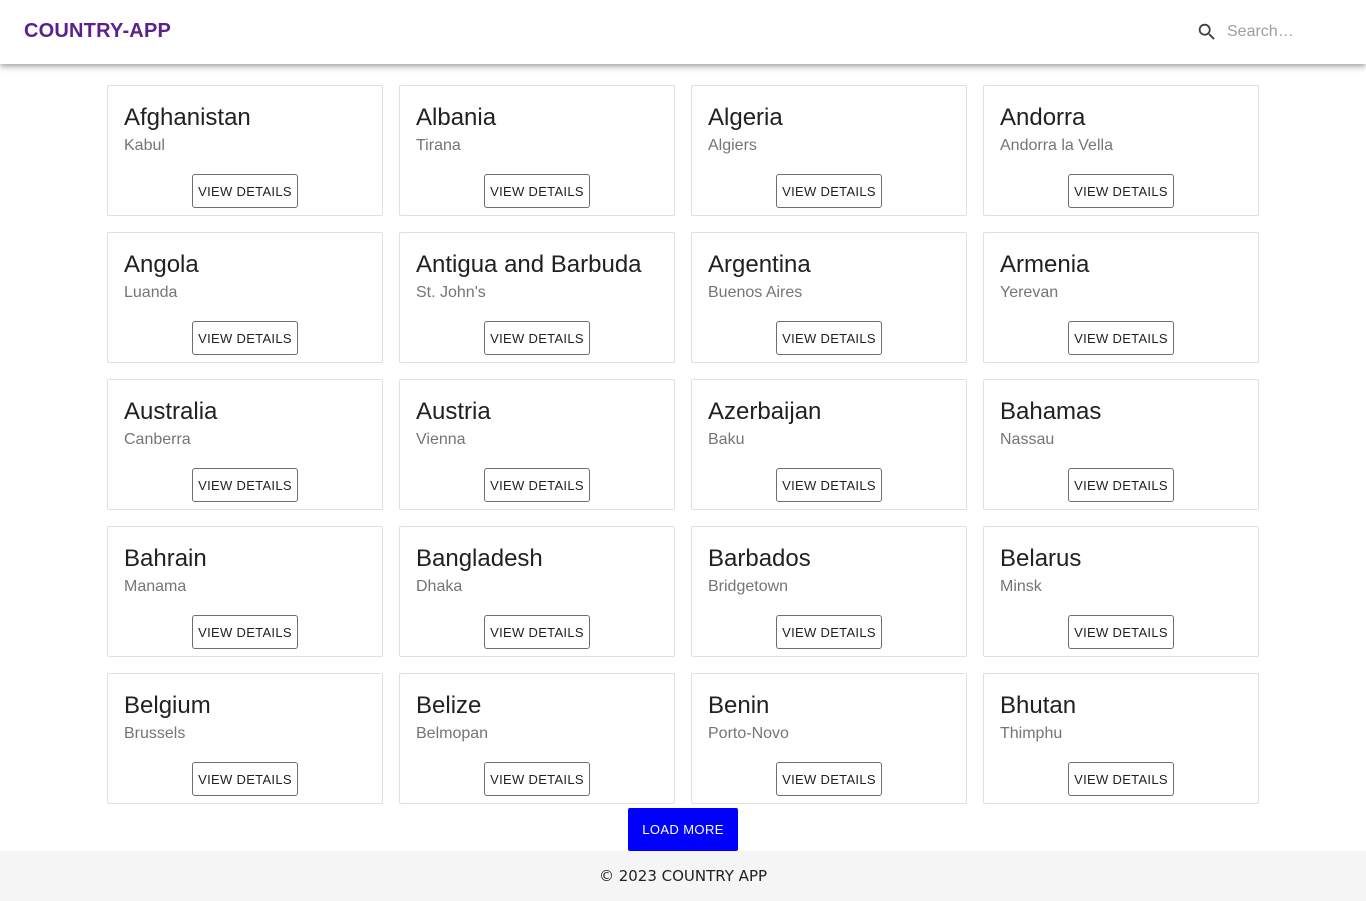 This screenshot has width=1366, height=901. Describe the element at coordinates (438, 145) in the screenshot. I see `country-capital: Tirana` at that location.